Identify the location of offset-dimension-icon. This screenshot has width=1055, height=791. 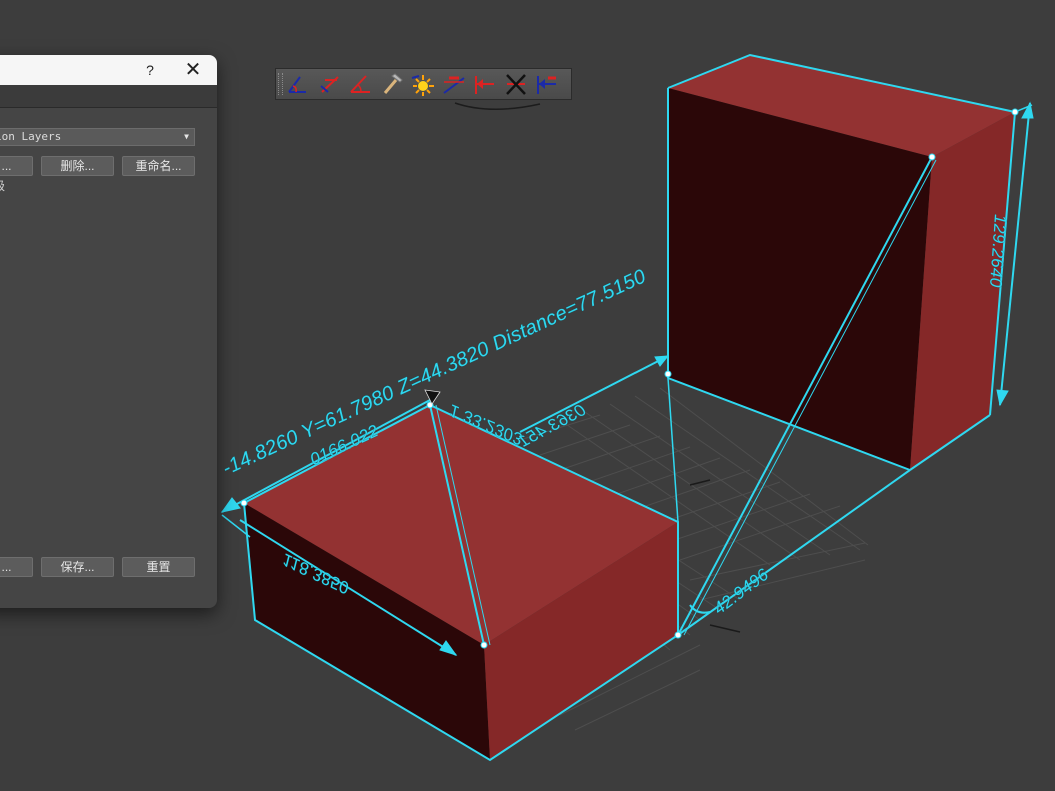
(546, 84).